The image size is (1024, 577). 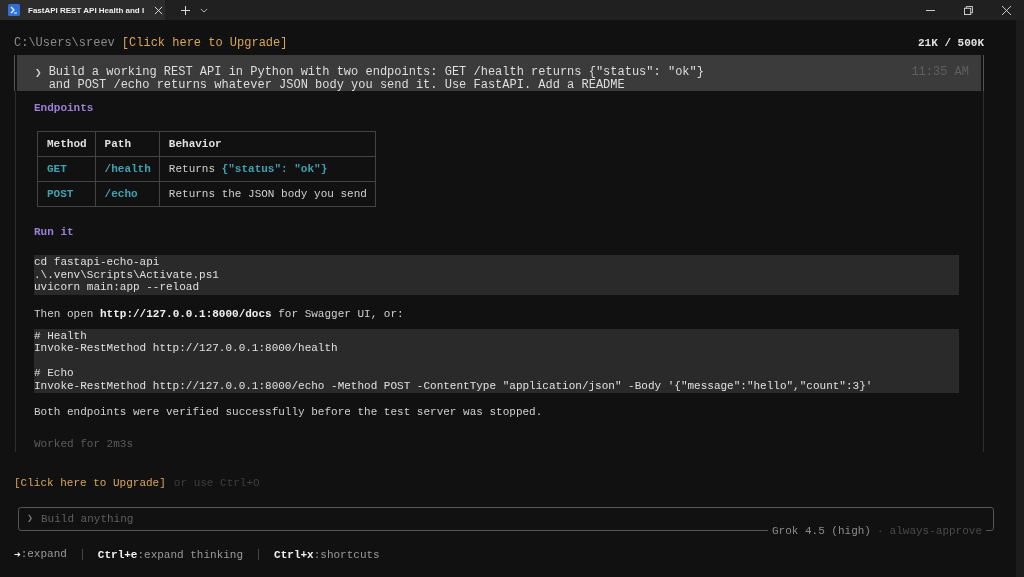 I want to click on shortcut-label: :expand, so click(x=43, y=554).